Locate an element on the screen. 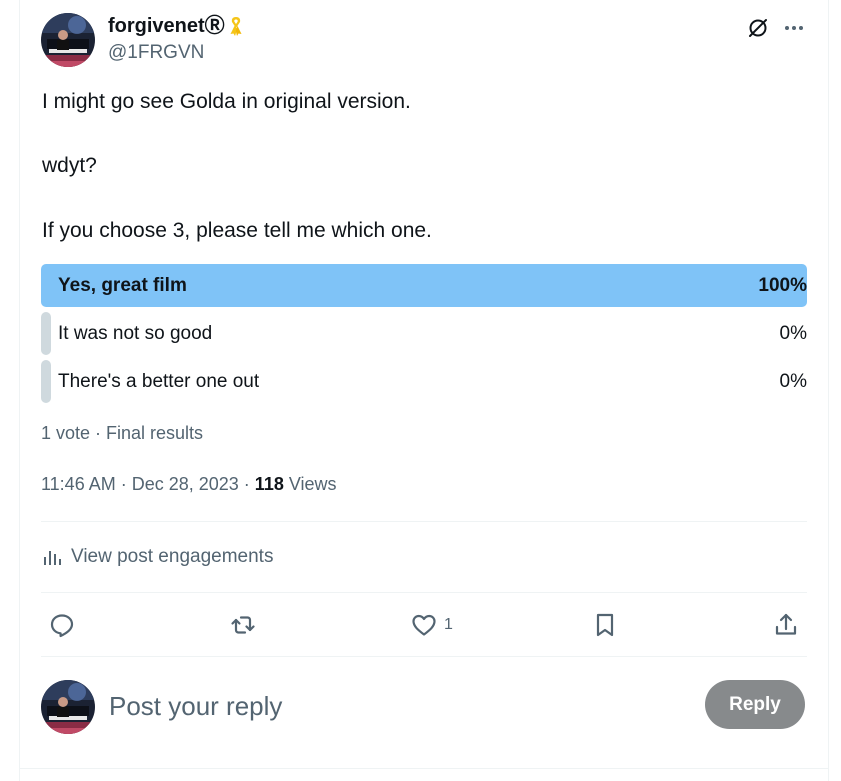 This screenshot has height=781, width=841. view-engagements-link: View post engagements is located at coordinates (157, 557).